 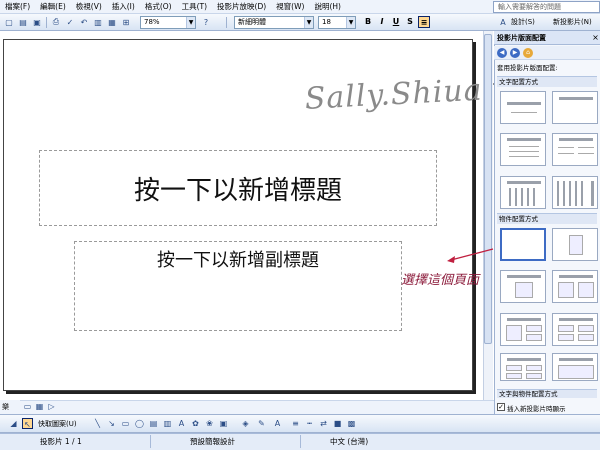 I want to click on arrow-style-icon: ⇄, so click(x=323, y=423).